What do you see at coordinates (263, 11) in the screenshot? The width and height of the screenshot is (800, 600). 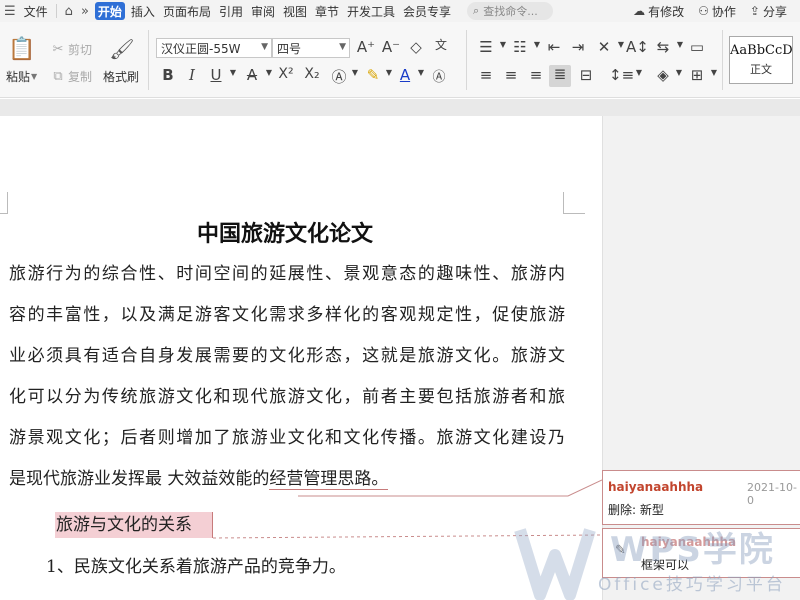 I see `tab-review: 审阅` at bounding box center [263, 11].